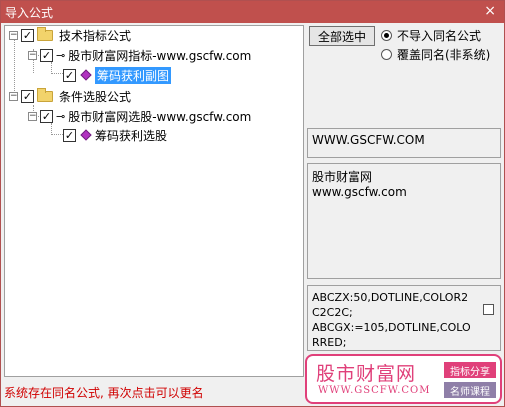 The image size is (505, 407). What do you see at coordinates (404, 221) in the screenshot?
I see `description-panel: 股市财富网 www.gscfw.com` at bounding box center [404, 221].